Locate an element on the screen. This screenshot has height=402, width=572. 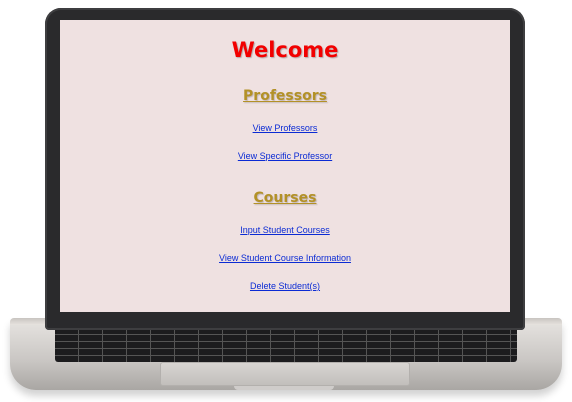
front-notch is located at coordinates (284, 388).